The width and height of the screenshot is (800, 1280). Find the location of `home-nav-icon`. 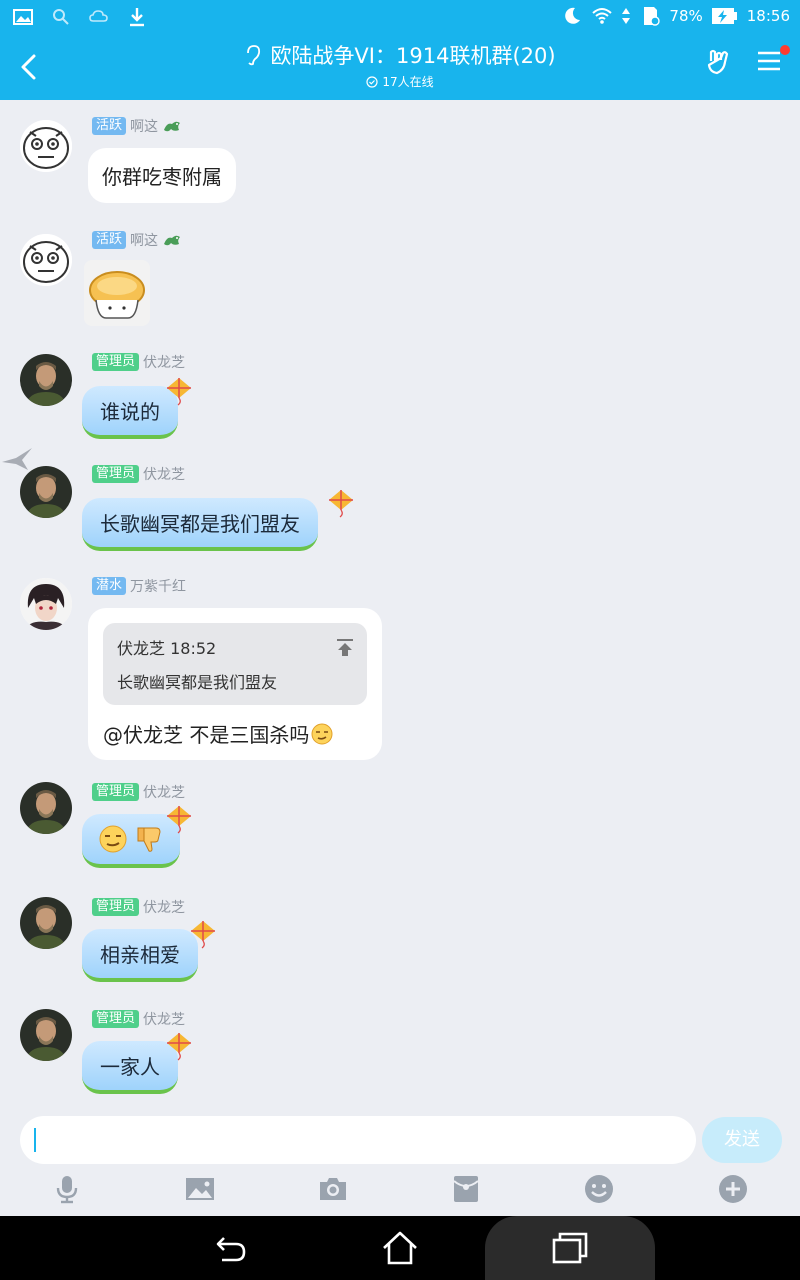

home-nav-icon is located at coordinates (400, 1248).